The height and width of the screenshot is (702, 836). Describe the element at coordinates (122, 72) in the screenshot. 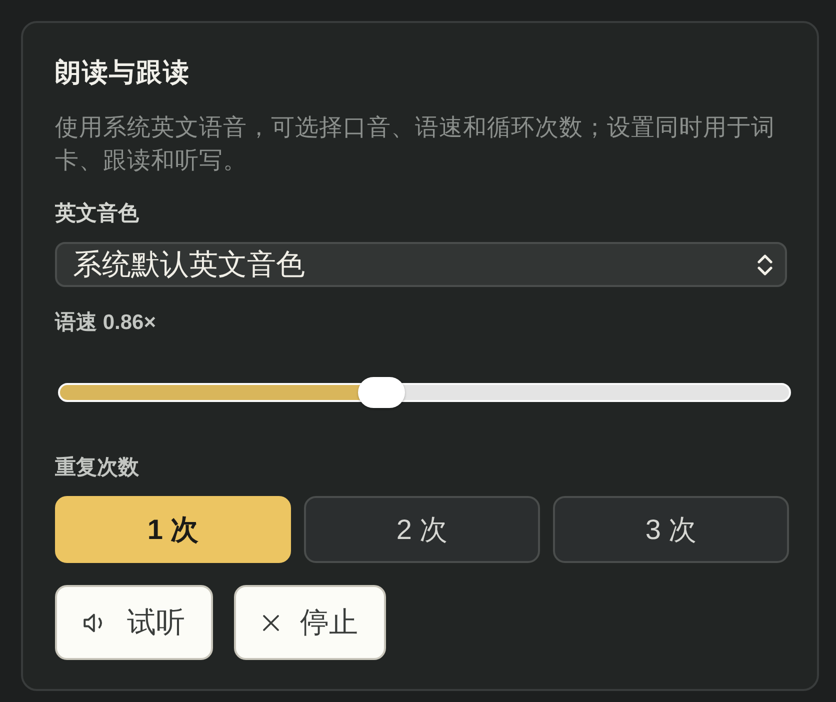

I see `card-title: 朗读与跟读` at that location.